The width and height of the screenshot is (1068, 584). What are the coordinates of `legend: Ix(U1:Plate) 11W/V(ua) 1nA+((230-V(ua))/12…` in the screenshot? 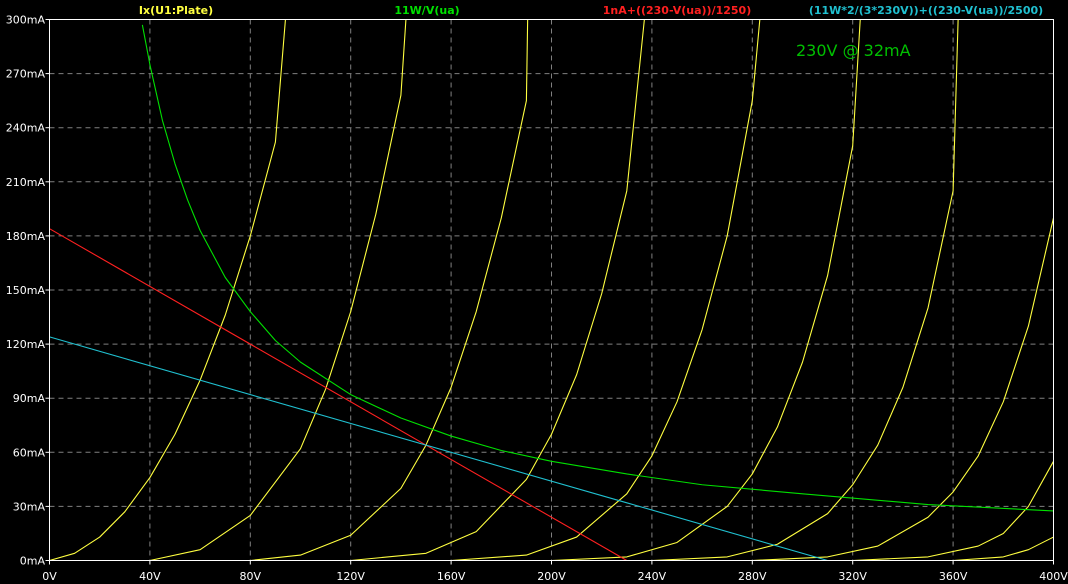 It's located at (591, 10).